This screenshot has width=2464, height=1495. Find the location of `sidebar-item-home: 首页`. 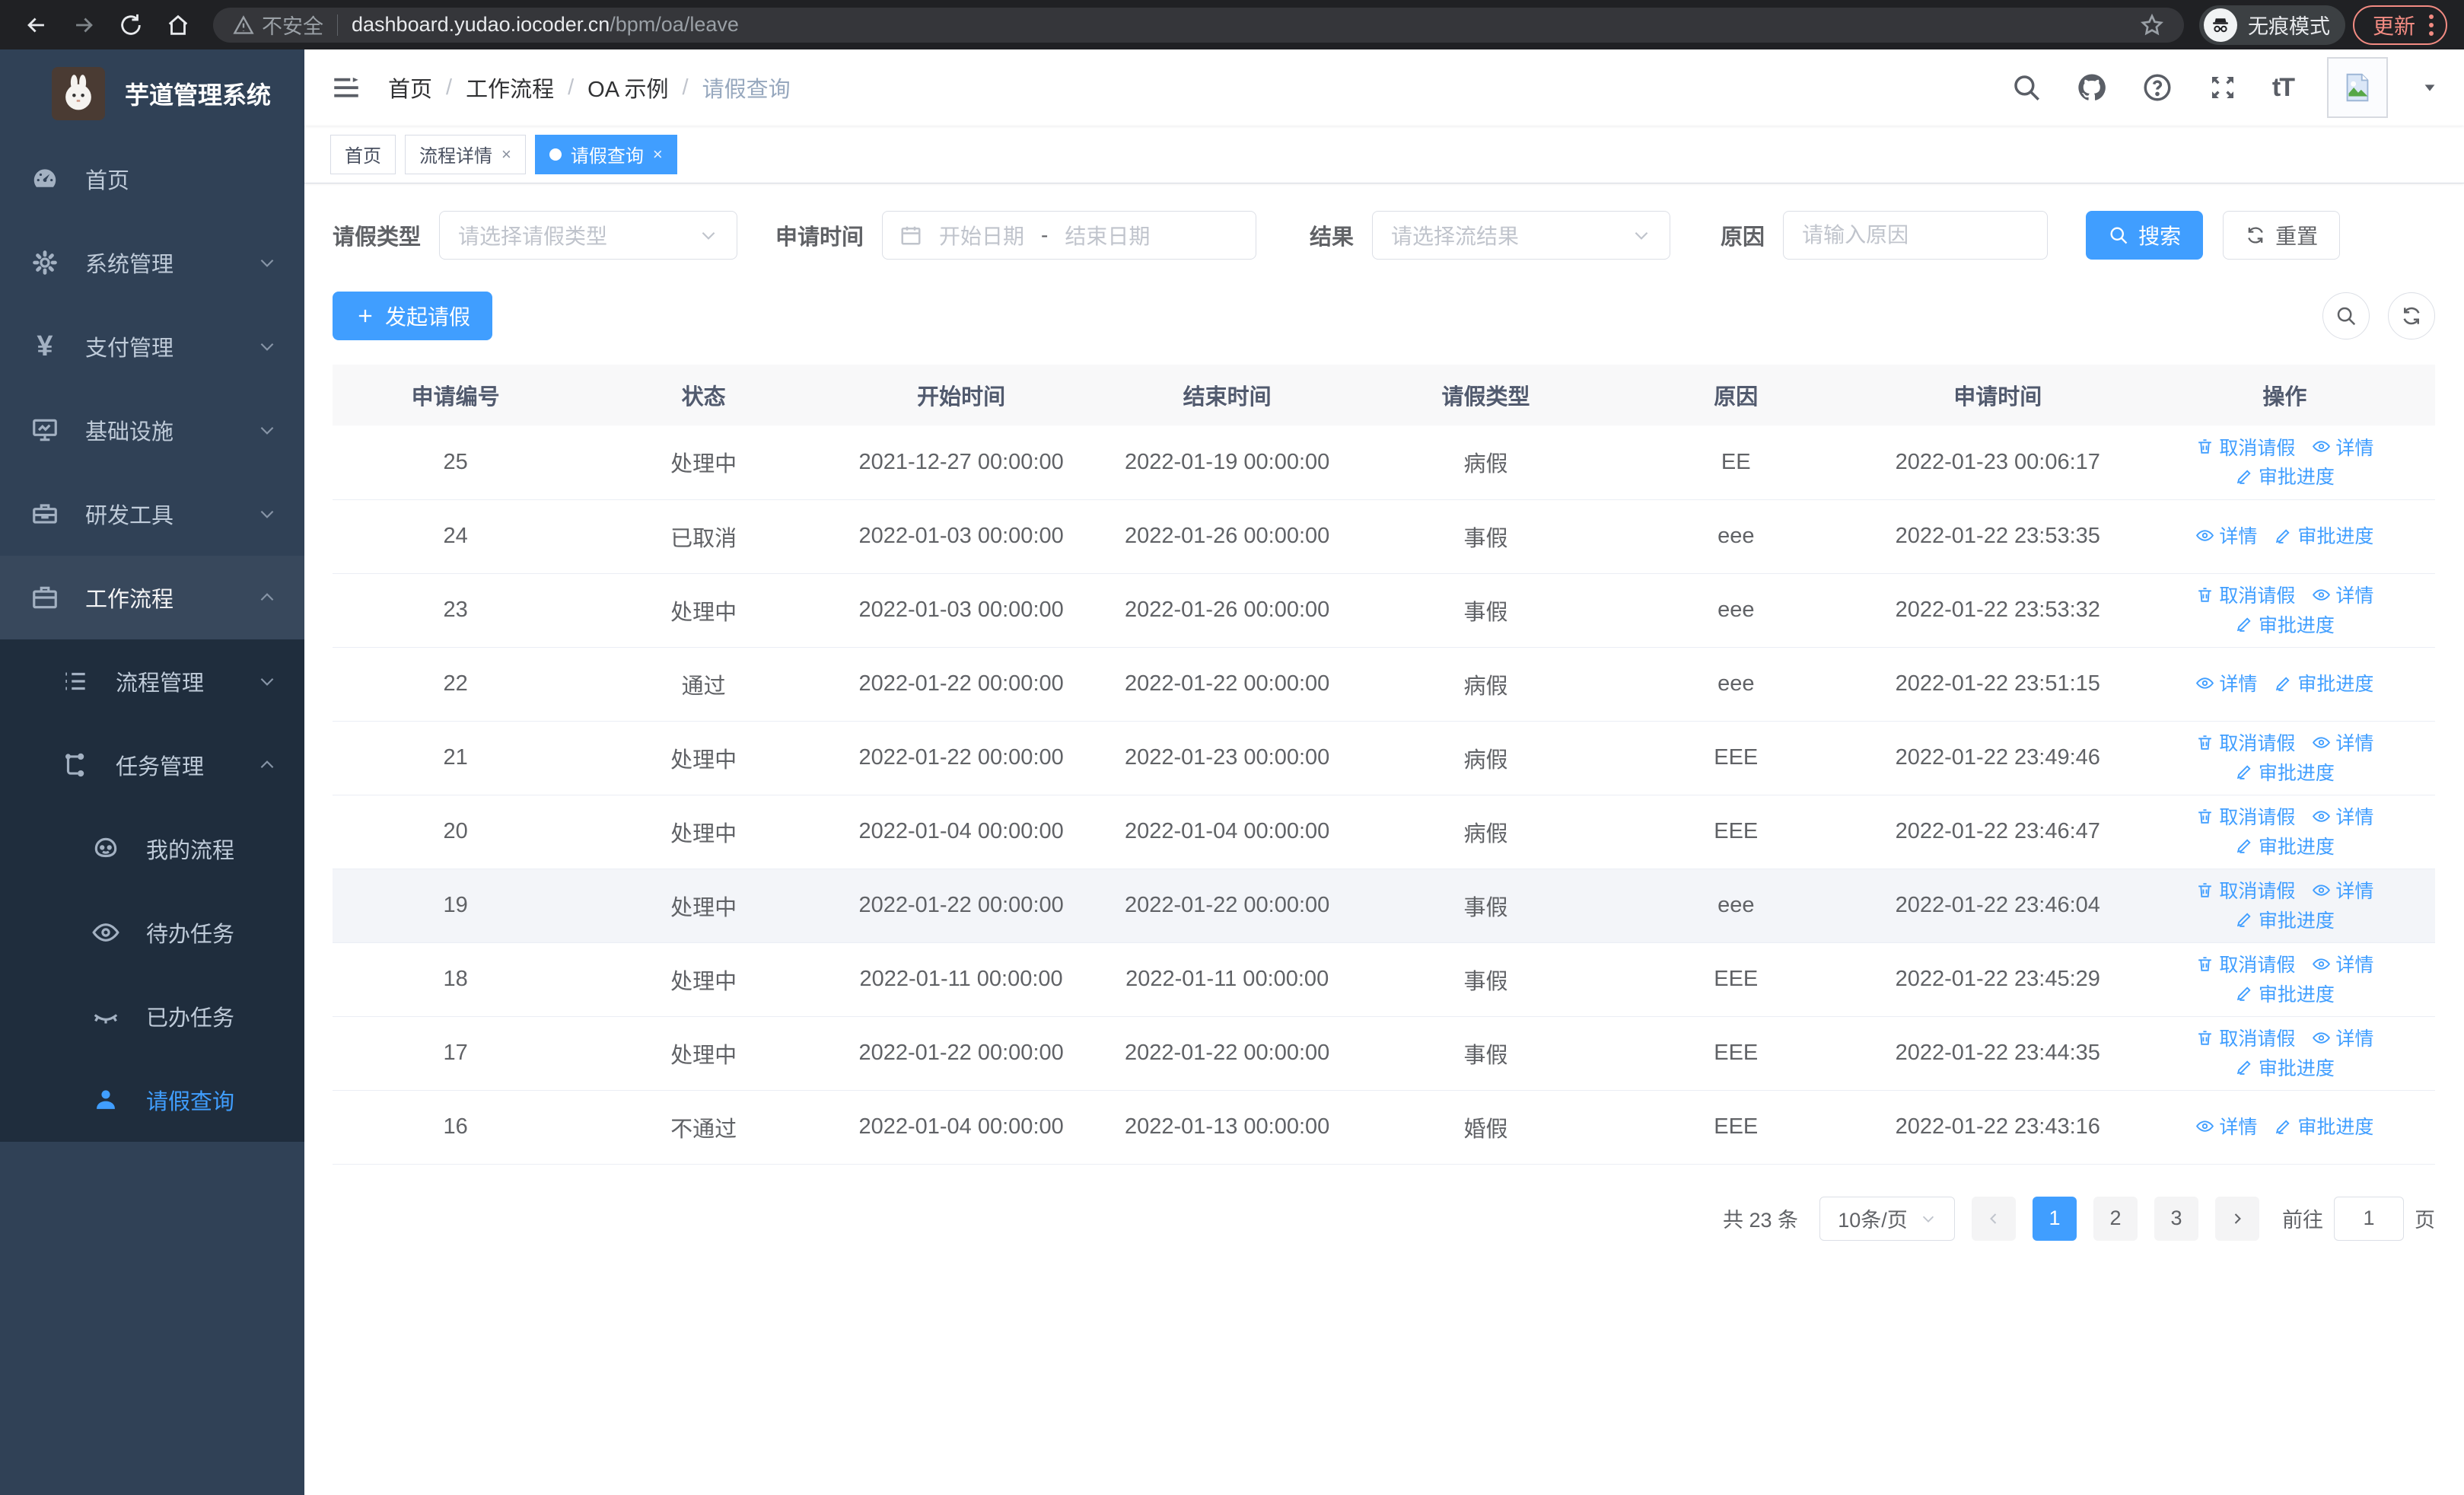

sidebar-item-home: 首页 is located at coordinates (152, 179).